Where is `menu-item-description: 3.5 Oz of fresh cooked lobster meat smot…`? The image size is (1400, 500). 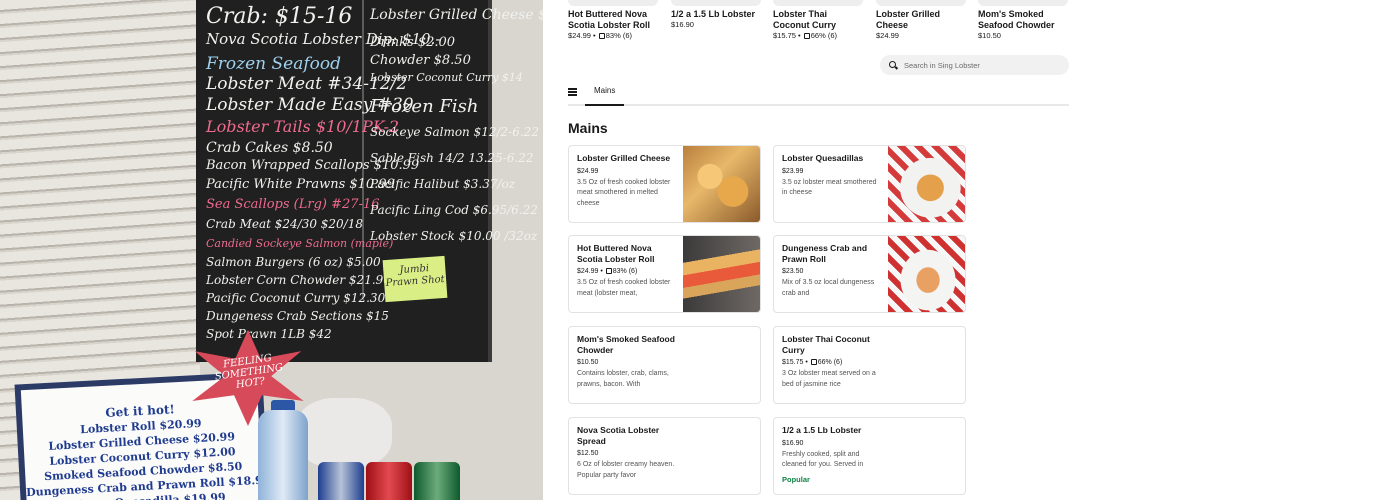
menu-item-description: 3.5 Oz of fresh cooked lobster meat smot… is located at coordinates (624, 192).